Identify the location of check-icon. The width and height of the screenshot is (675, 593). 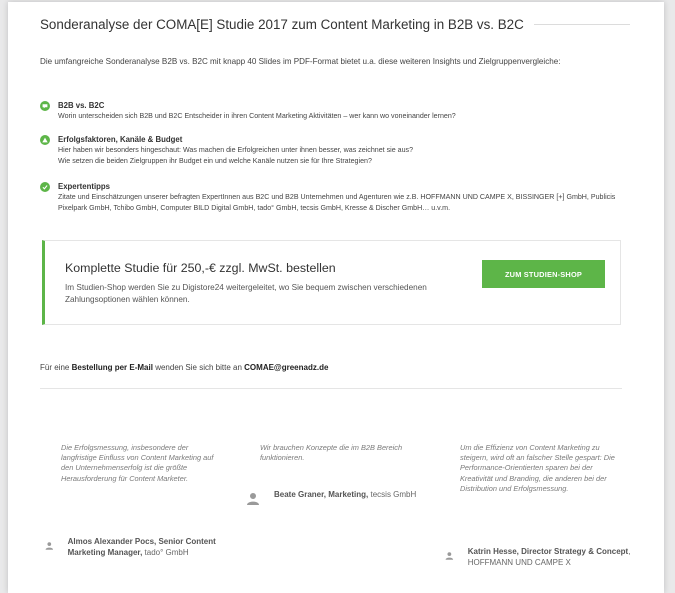
(45, 187).